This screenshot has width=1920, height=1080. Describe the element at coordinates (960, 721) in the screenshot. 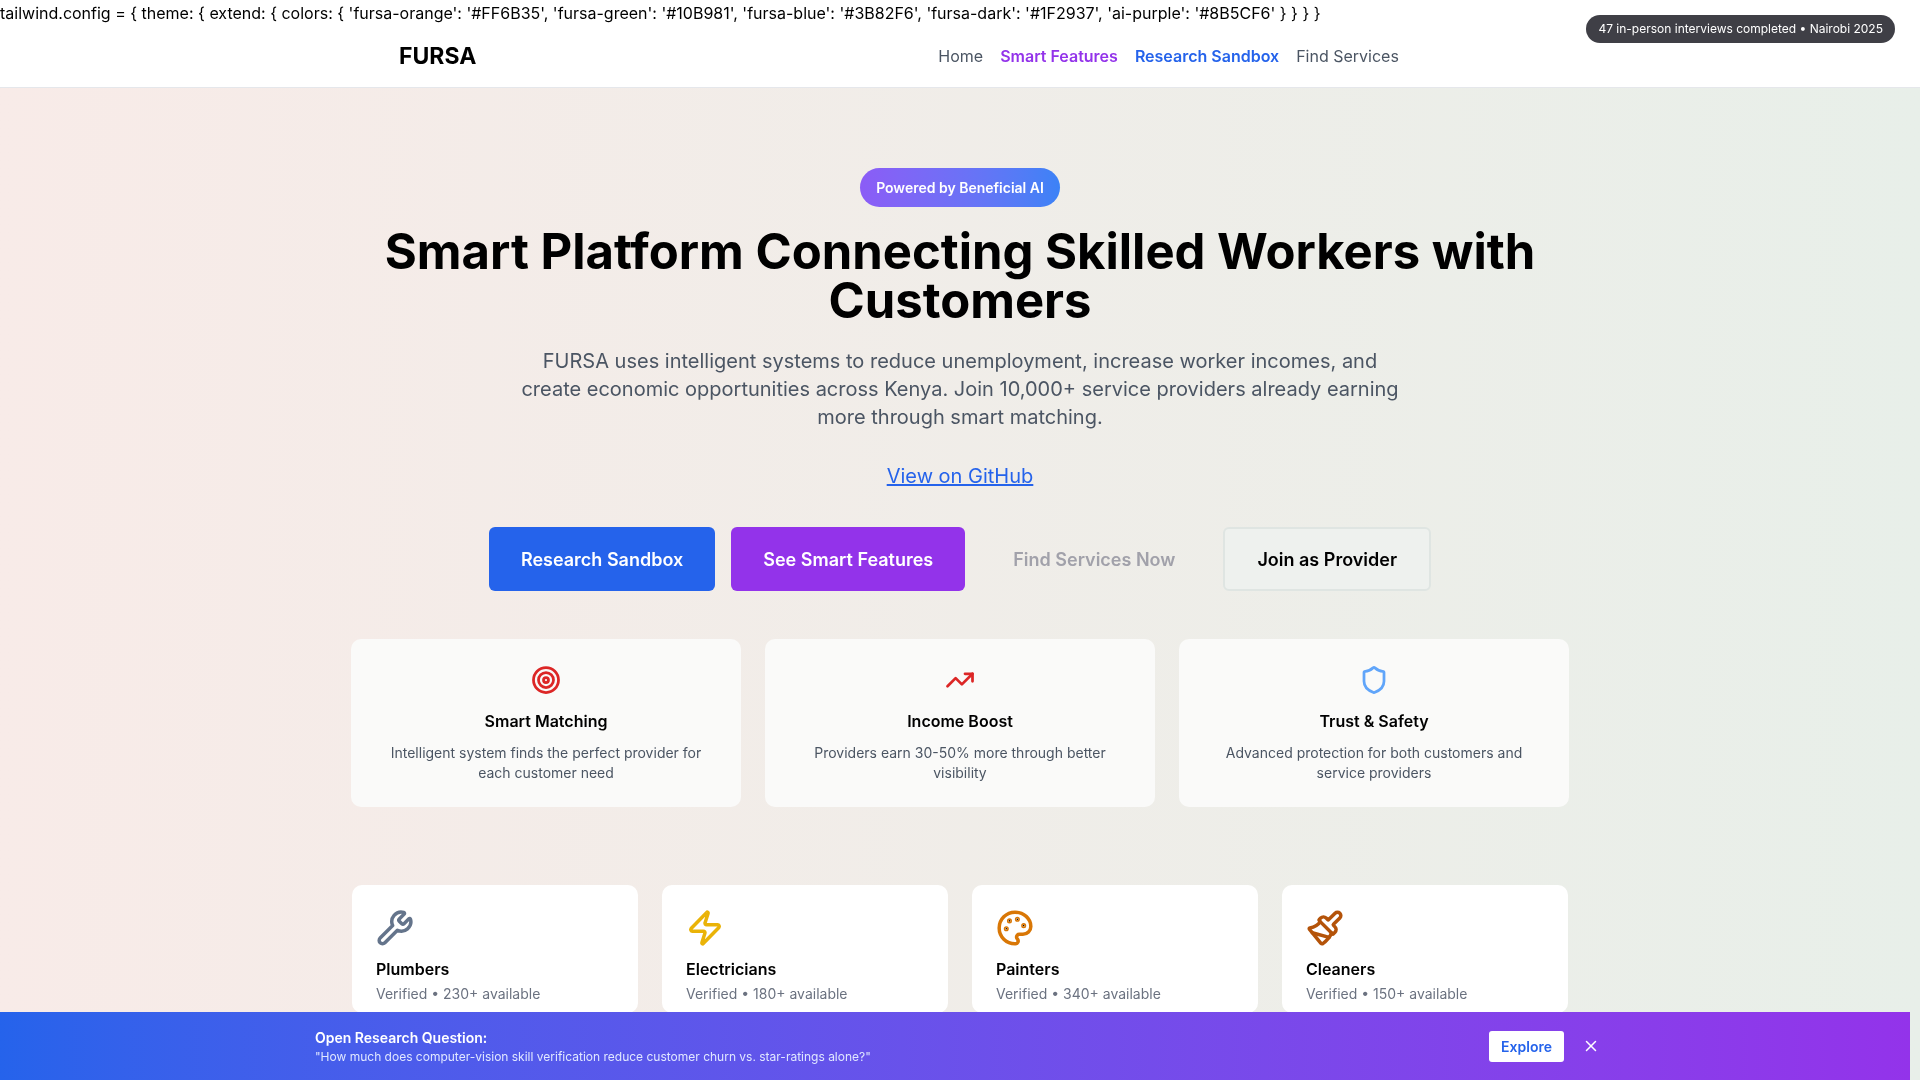

I see `feature-title: Income Boost` at that location.